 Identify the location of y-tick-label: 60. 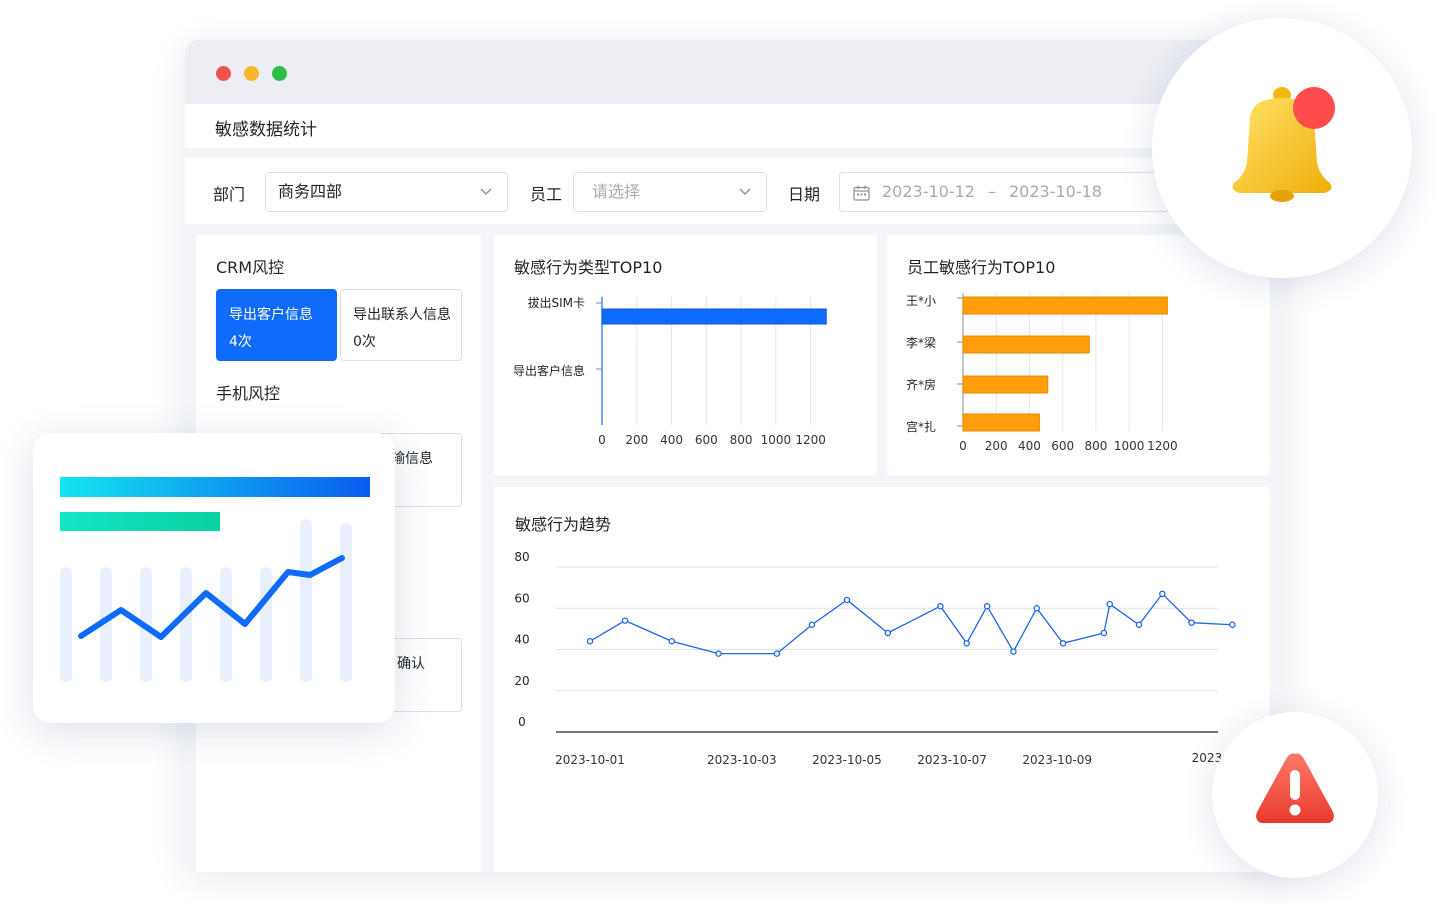
(521, 598).